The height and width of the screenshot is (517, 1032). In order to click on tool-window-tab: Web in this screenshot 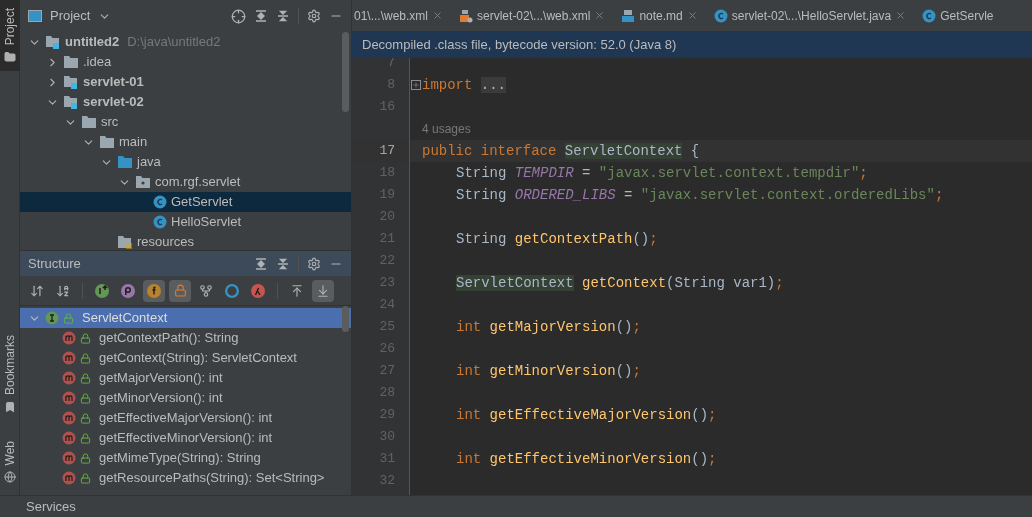, I will do `click(10, 461)`.